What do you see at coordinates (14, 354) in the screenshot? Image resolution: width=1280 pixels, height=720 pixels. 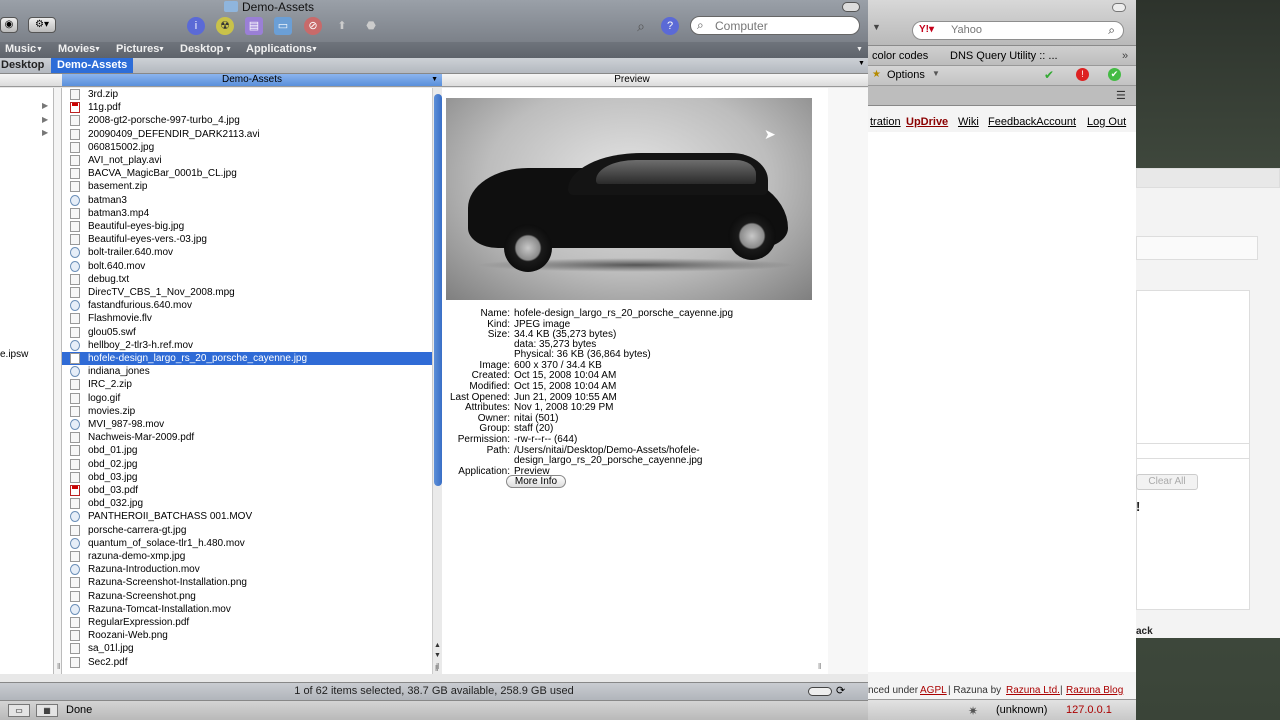 I see `parent-item-fragment: e.ipsw` at bounding box center [14, 354].